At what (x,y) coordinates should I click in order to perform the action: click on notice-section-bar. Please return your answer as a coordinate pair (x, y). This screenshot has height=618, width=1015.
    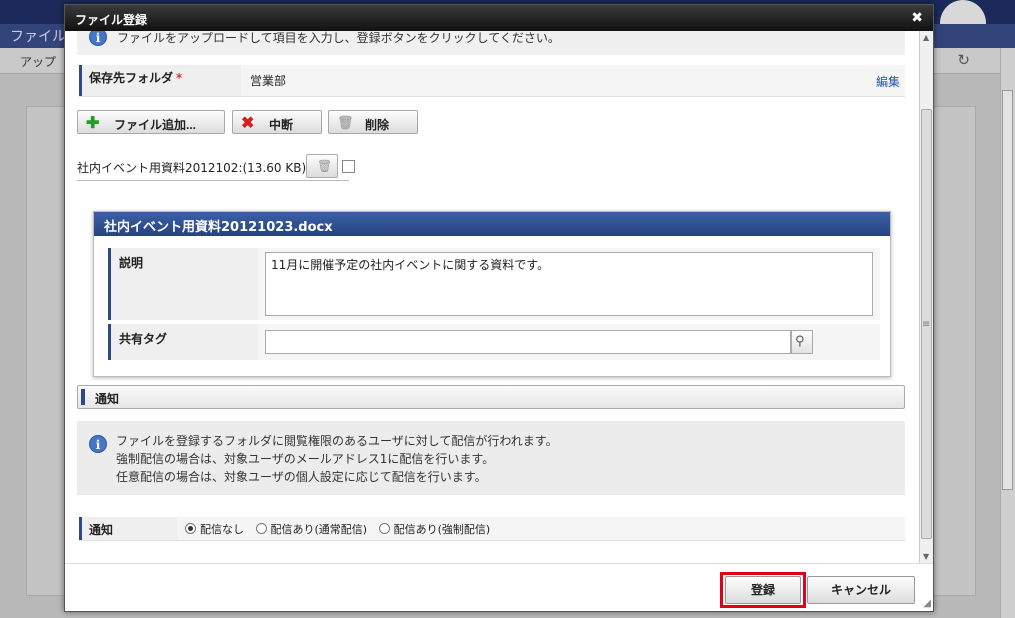
    Looking at the image, I should click on (83, 397).